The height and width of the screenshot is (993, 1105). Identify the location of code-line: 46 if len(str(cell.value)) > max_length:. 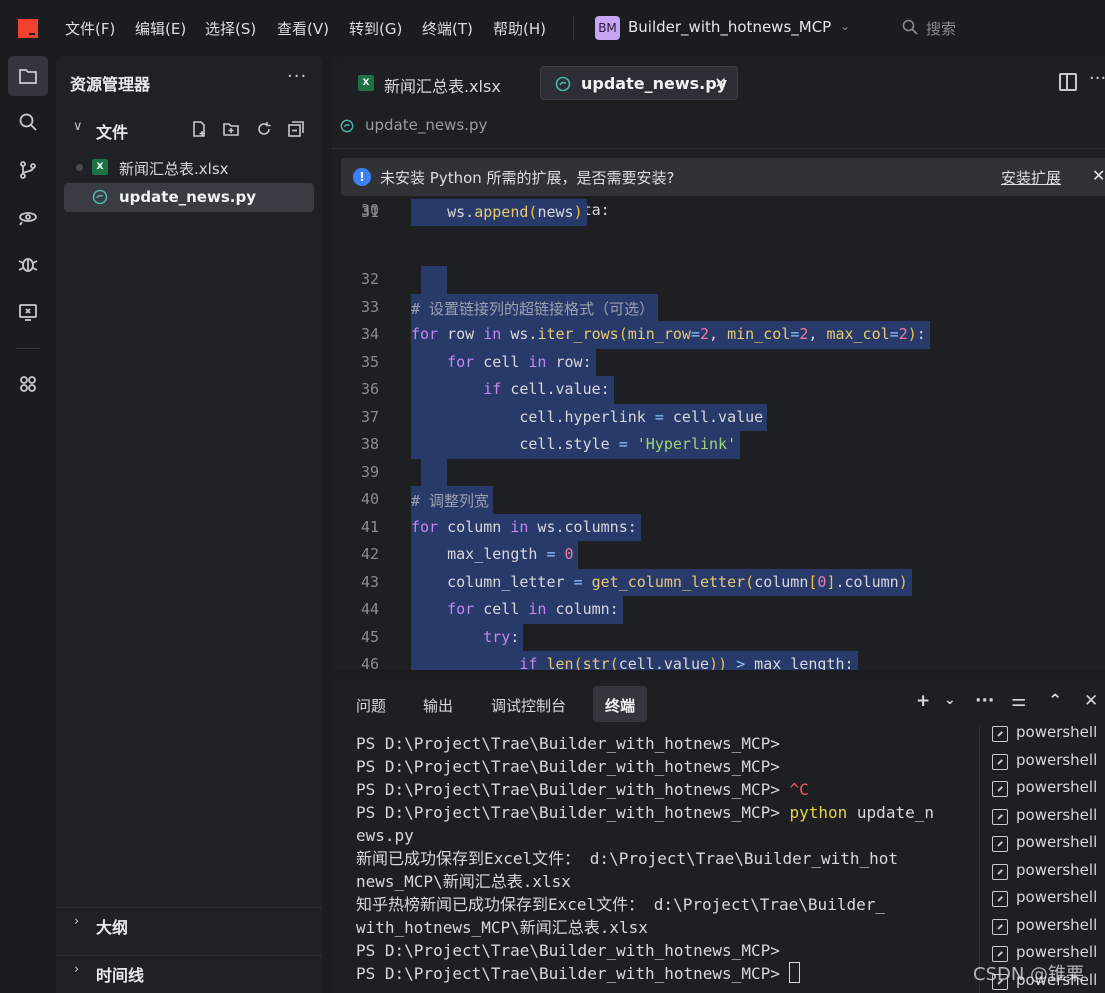
(718, 660).